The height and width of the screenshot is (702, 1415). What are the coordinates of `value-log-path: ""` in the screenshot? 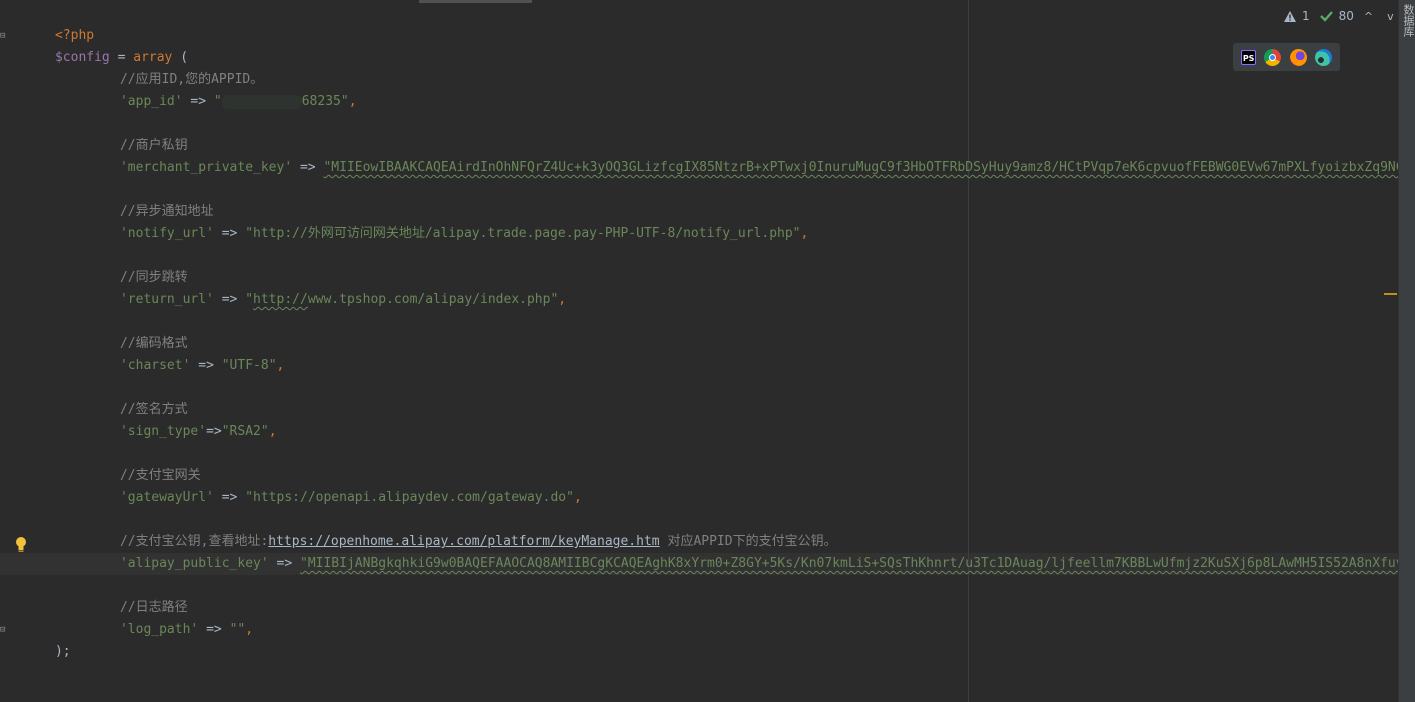 It's located at (237, 629).